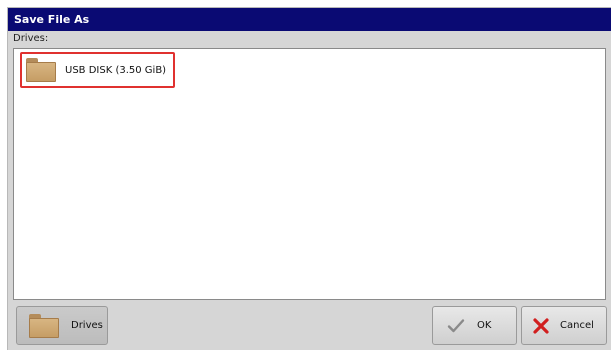 The image size is (612, 350). Describe the element at coordinates (87, 325) in the screenshot. I see `drives-button-label: Drives` at that location.